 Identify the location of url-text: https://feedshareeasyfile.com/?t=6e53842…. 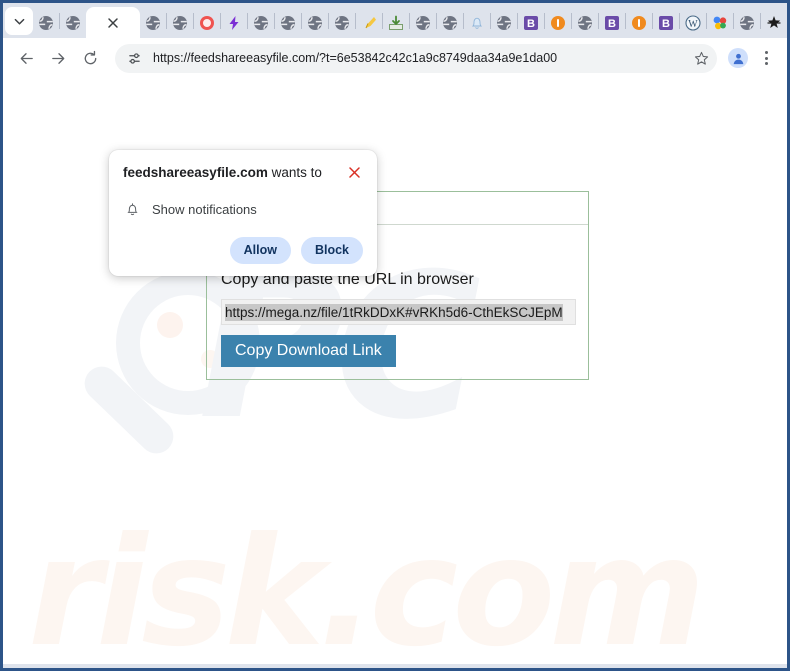
(421, 58).